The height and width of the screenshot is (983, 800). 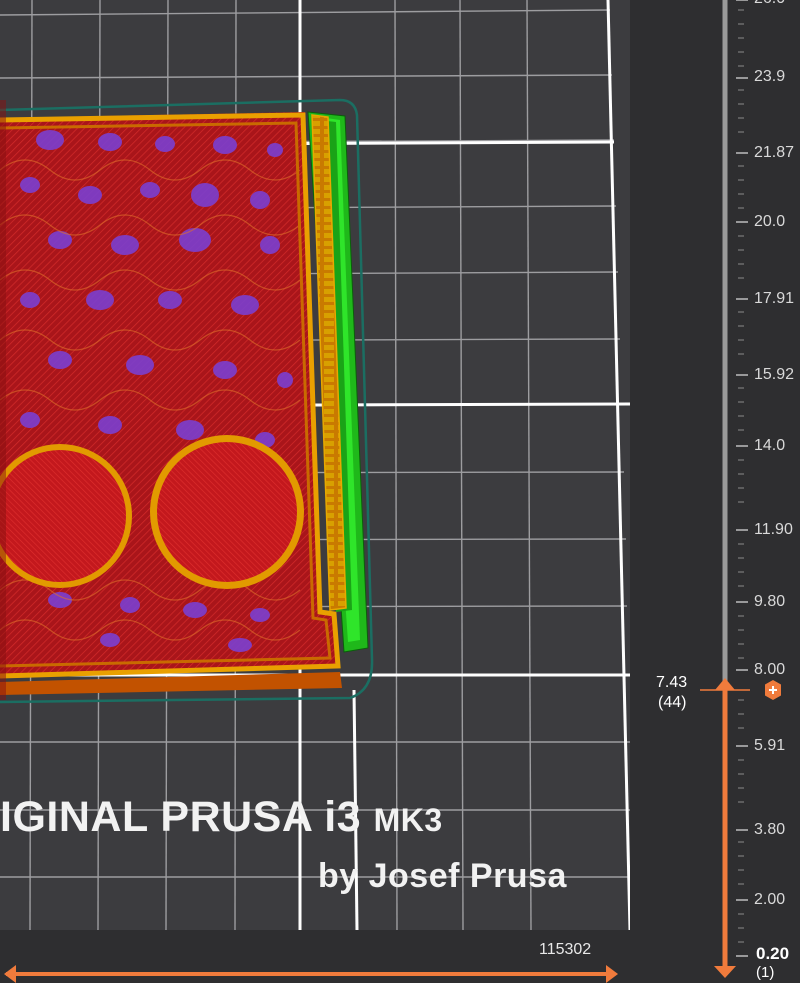 I want to click on tick-label: 8.00, so click(x=770, y=669).